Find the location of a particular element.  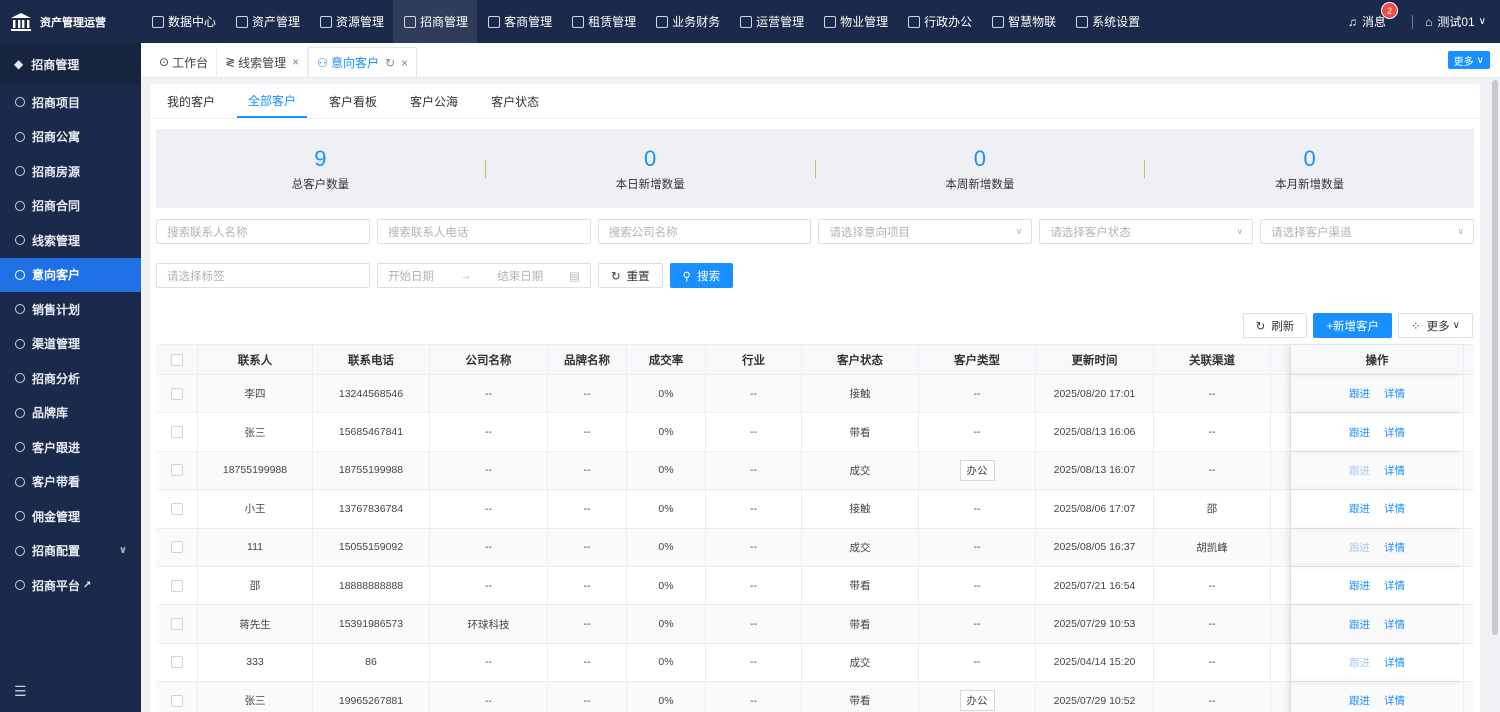

reset-button: ↻ 重置 is located at coordinates (630, 275).